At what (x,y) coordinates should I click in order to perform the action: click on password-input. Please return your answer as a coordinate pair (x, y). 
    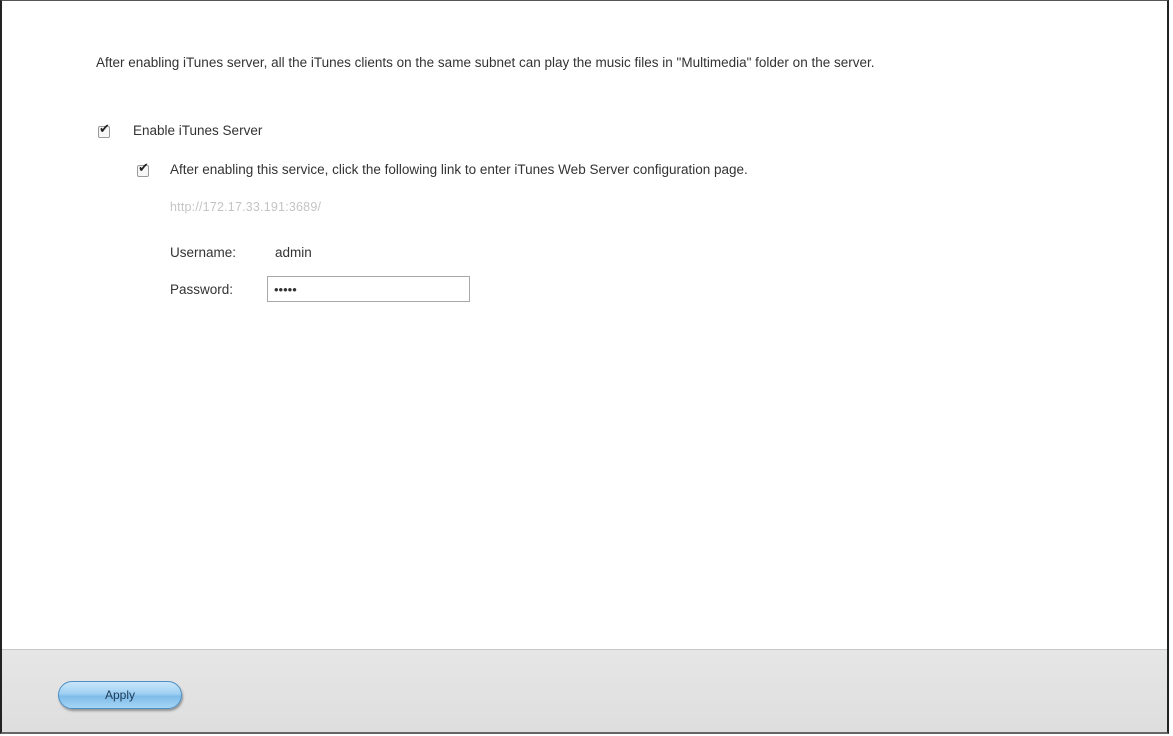
    Looking at the image, I should click on (368, 289).